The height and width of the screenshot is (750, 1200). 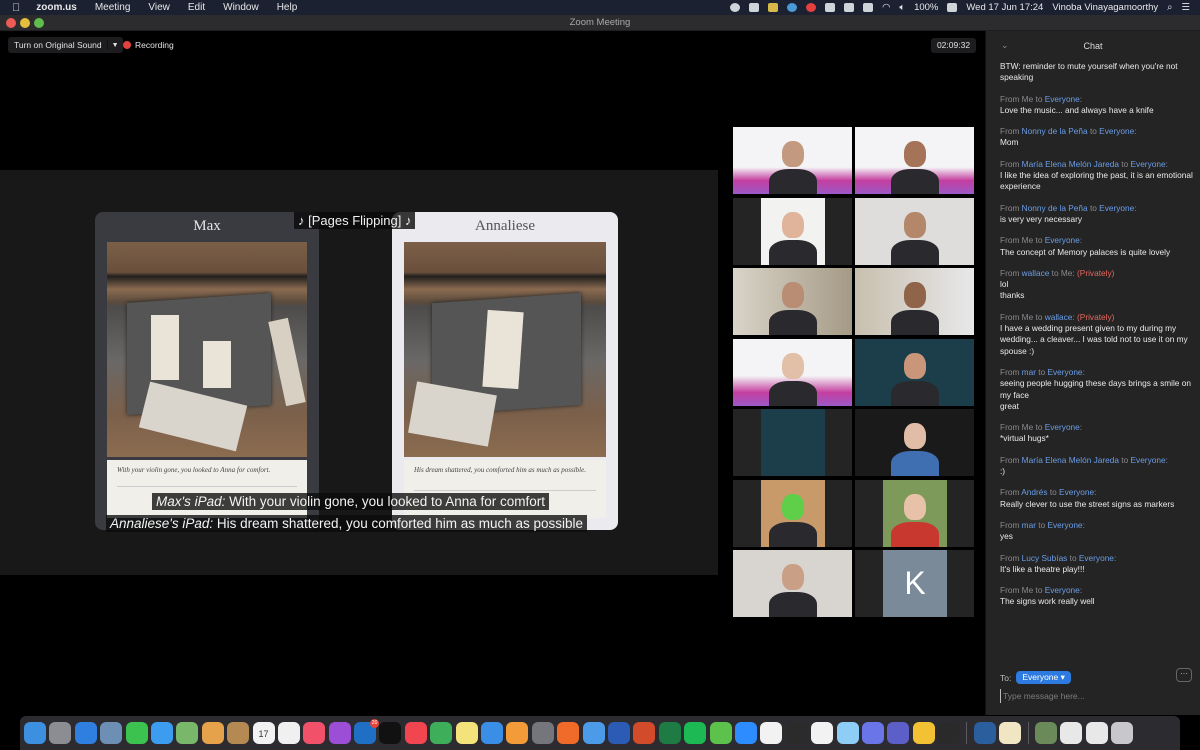 I want to click on menu-help: Help, so click(x=287, y=7).